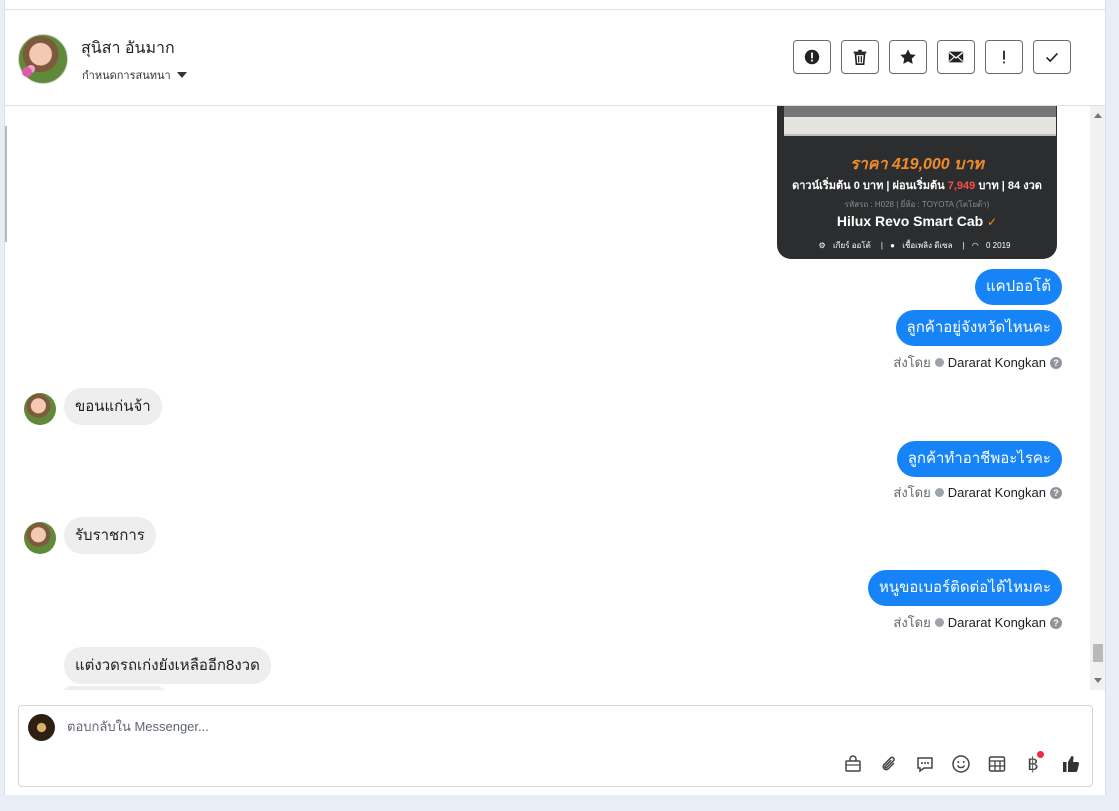  I want to click on message-bubble-outgoing: ลูกค้าทำอาชีพอะไรคะ, so click(979, 459).